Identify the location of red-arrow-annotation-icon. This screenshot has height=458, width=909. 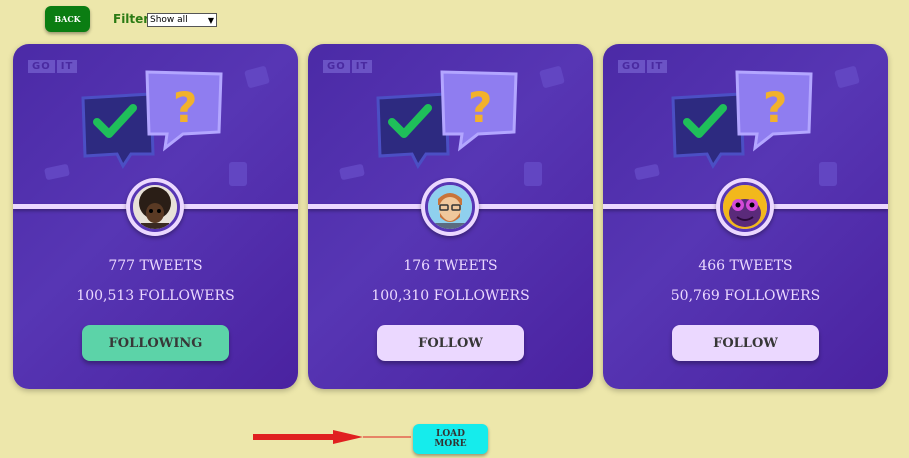
(332, 437).